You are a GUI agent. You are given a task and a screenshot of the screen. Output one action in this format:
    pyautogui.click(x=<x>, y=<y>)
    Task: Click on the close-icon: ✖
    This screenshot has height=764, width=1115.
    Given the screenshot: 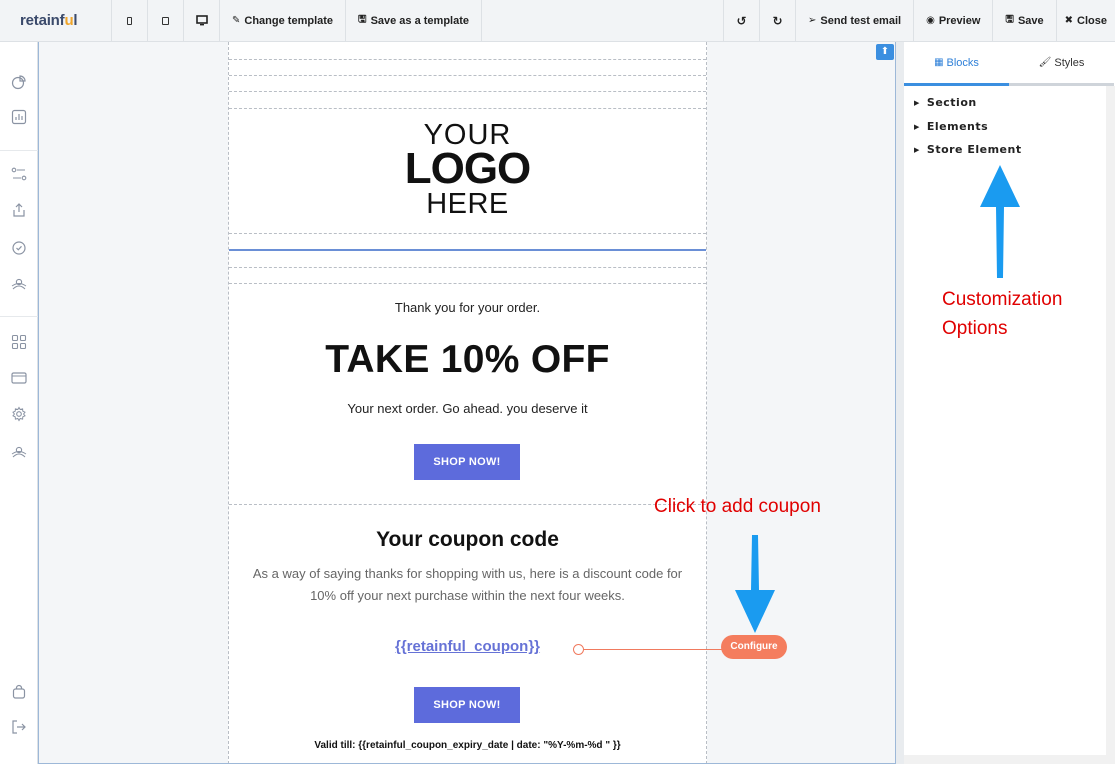 What is the action you would take?
    pyautogui.click(x=1069, y=20)
    